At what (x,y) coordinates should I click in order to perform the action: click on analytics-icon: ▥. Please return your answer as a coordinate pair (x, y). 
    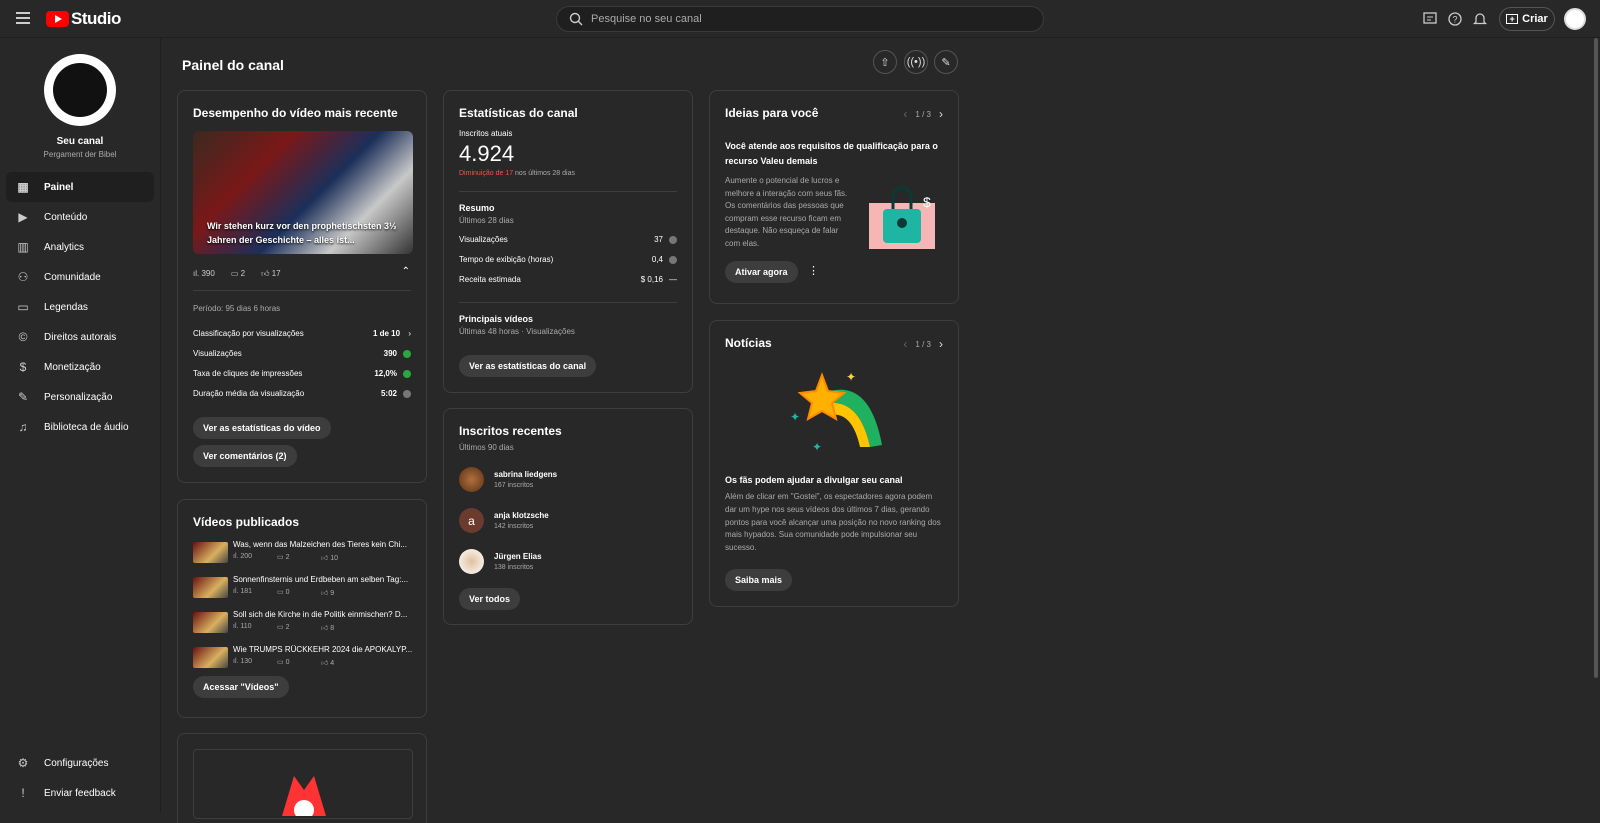
    Looking at the image, I should click on (23, 247).